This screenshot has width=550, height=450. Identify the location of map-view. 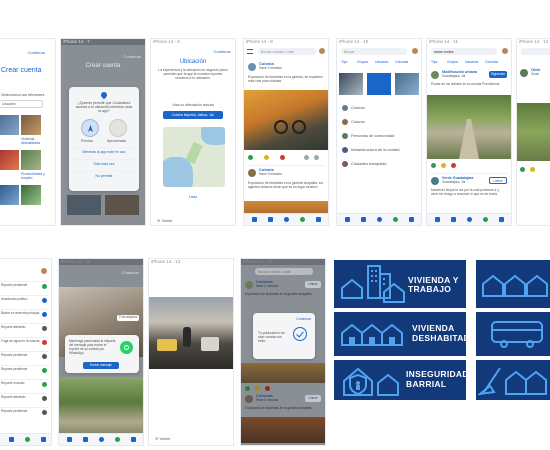
(194, 157).